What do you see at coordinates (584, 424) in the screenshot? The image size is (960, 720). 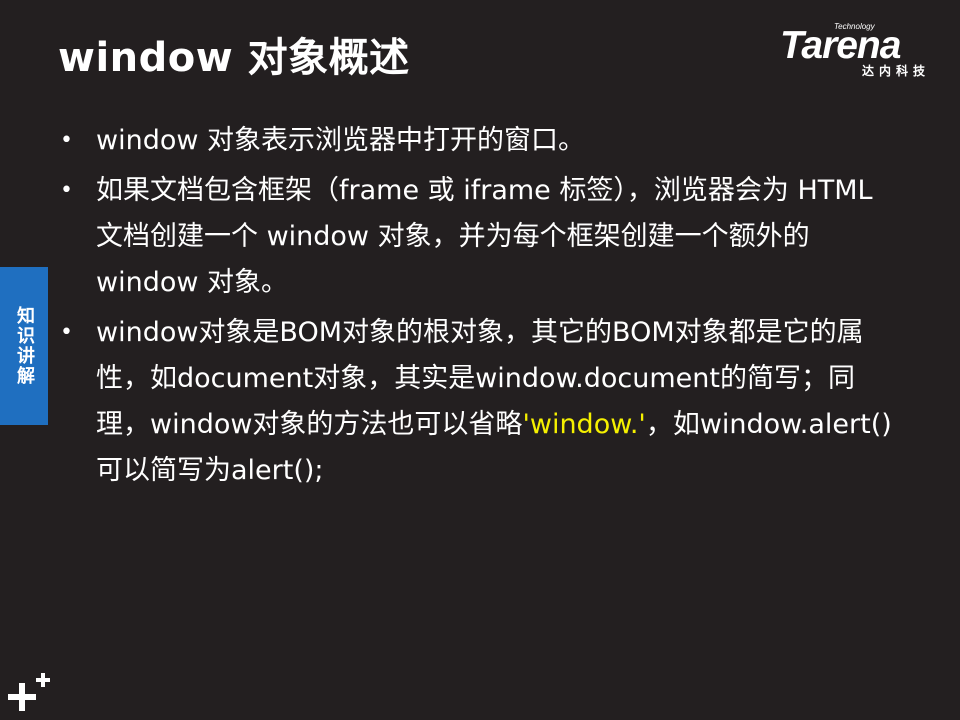 I see `highlighted-code: 'window.'` at bounding box center [584, 424].